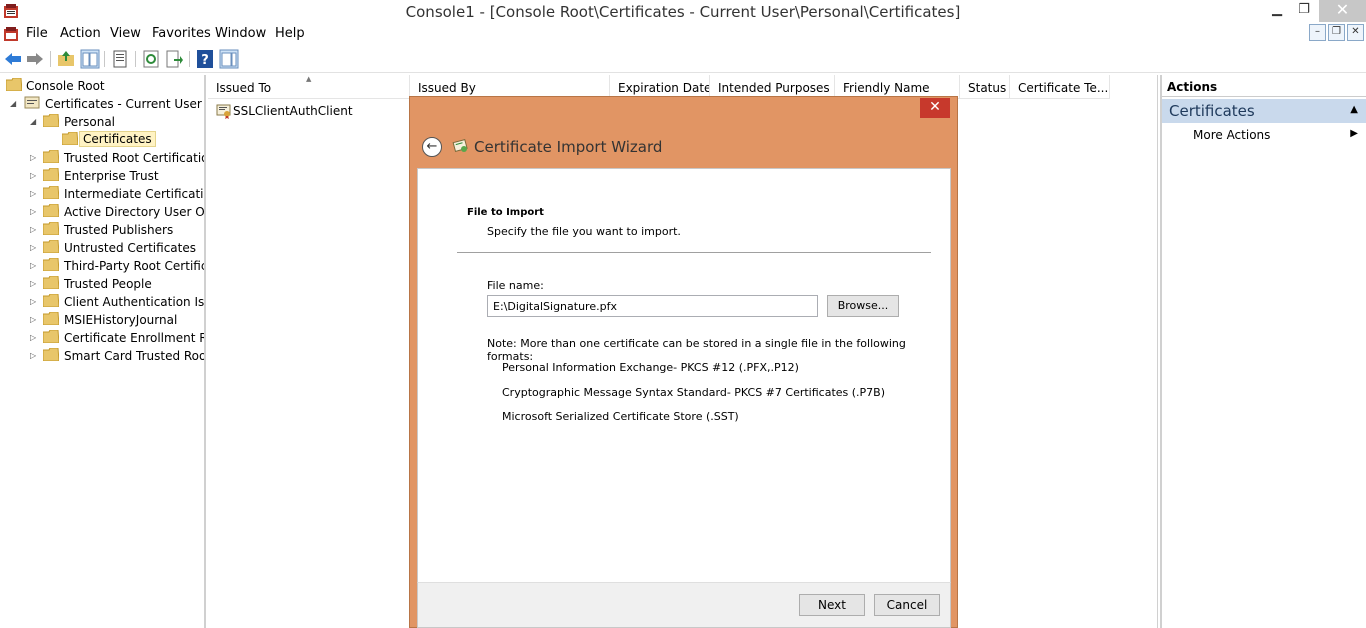  I want to click on column-header-issued-to: Issued To ▲, so click(309, 87).